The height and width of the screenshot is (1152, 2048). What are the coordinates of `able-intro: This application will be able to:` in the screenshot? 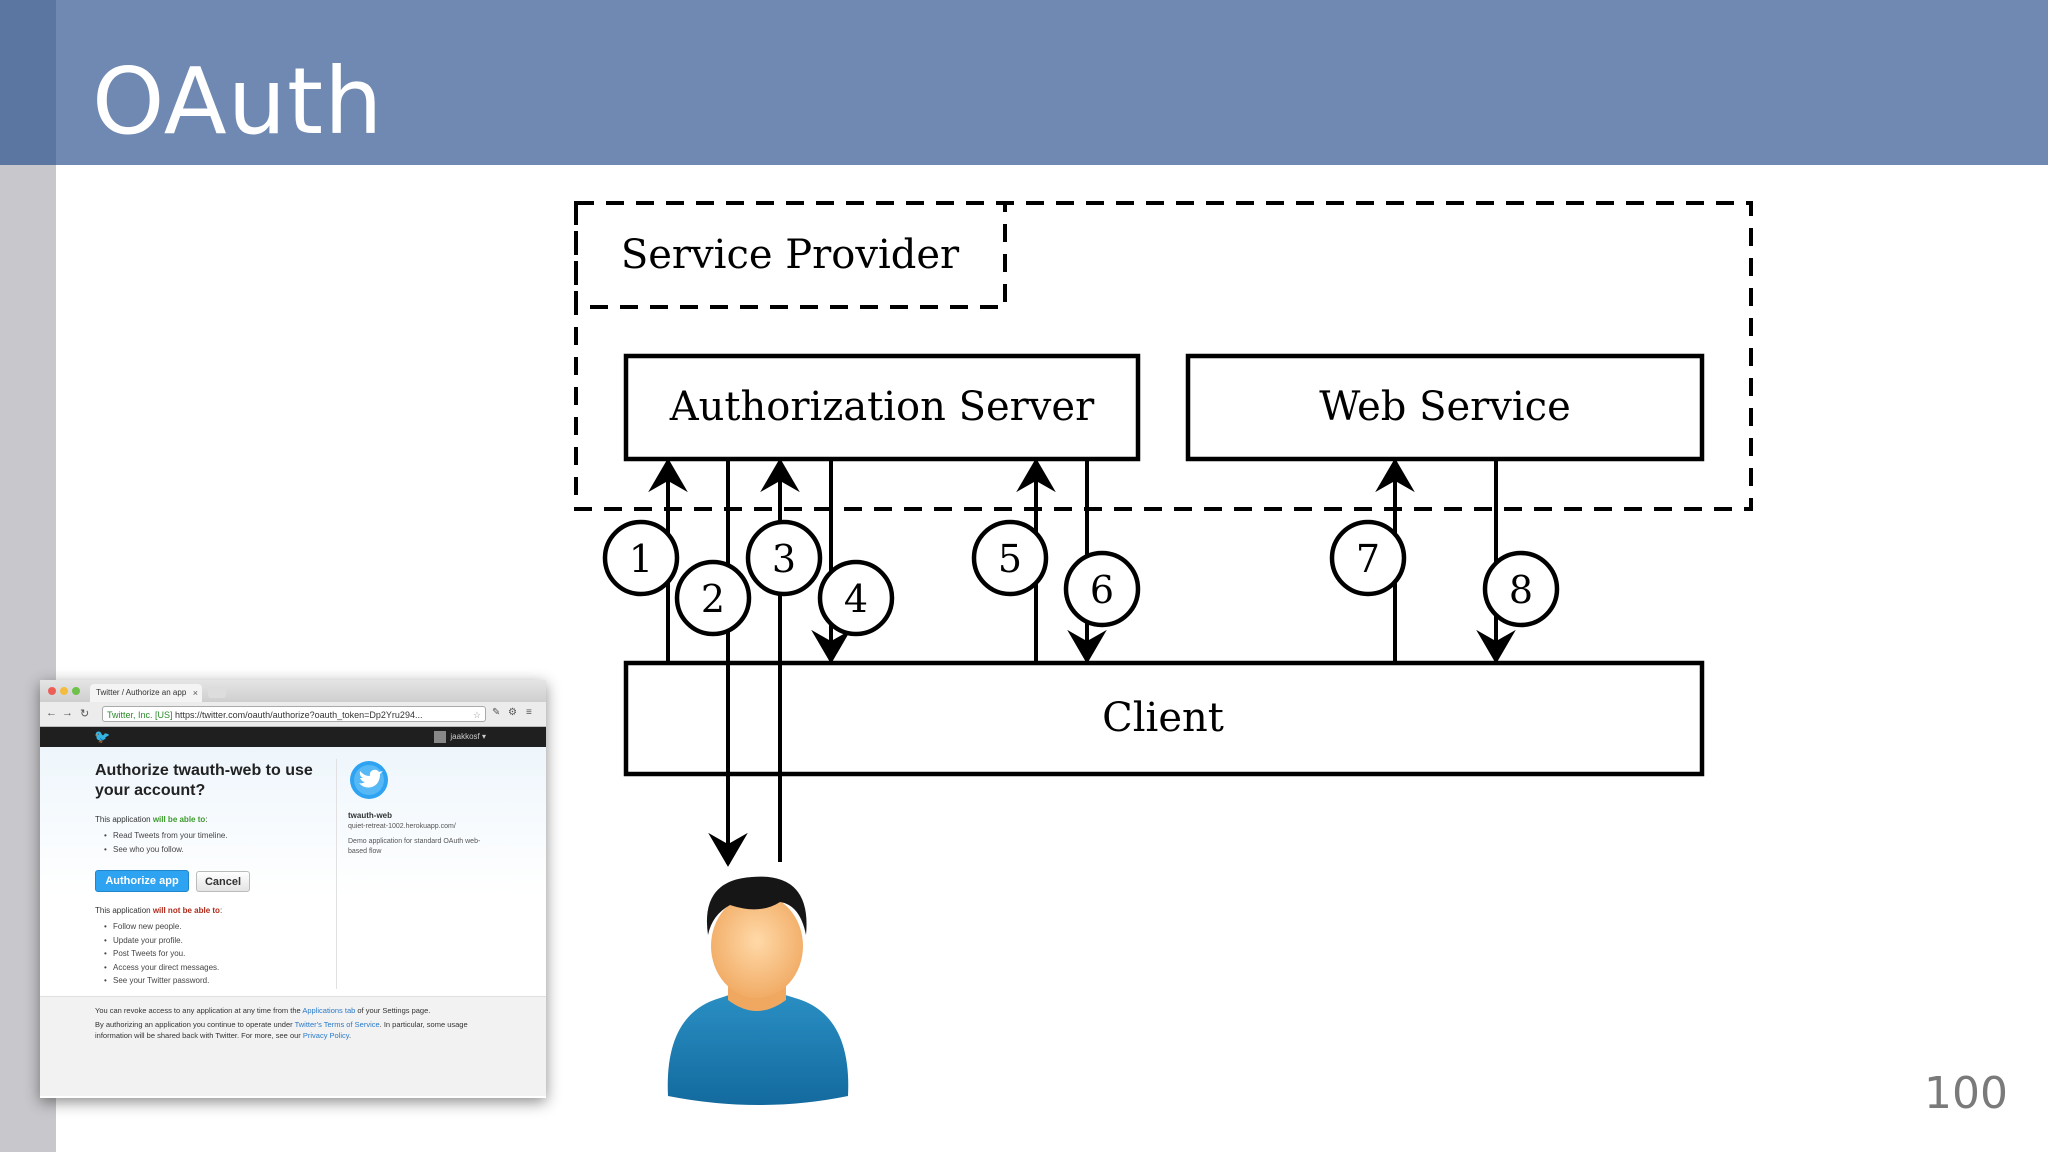 It's located at (151, 819).